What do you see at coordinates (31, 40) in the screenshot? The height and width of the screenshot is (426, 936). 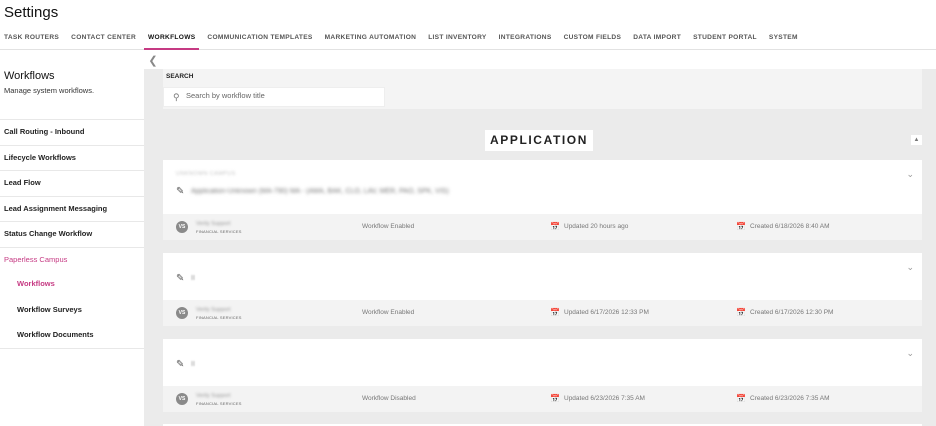 I see `tab-task-routers: TASK ROUTERS` at bounding box center [31, 40].